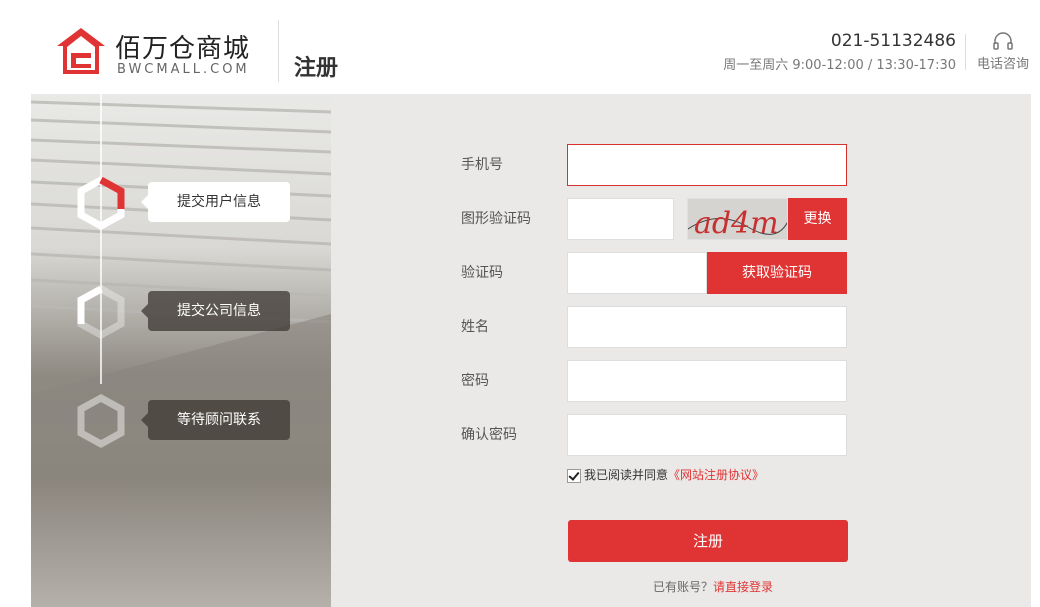 Image resolution: width=1040 pixels, height=607 pixels. I want to click on phone-label: 手机号, so click(482, 165).